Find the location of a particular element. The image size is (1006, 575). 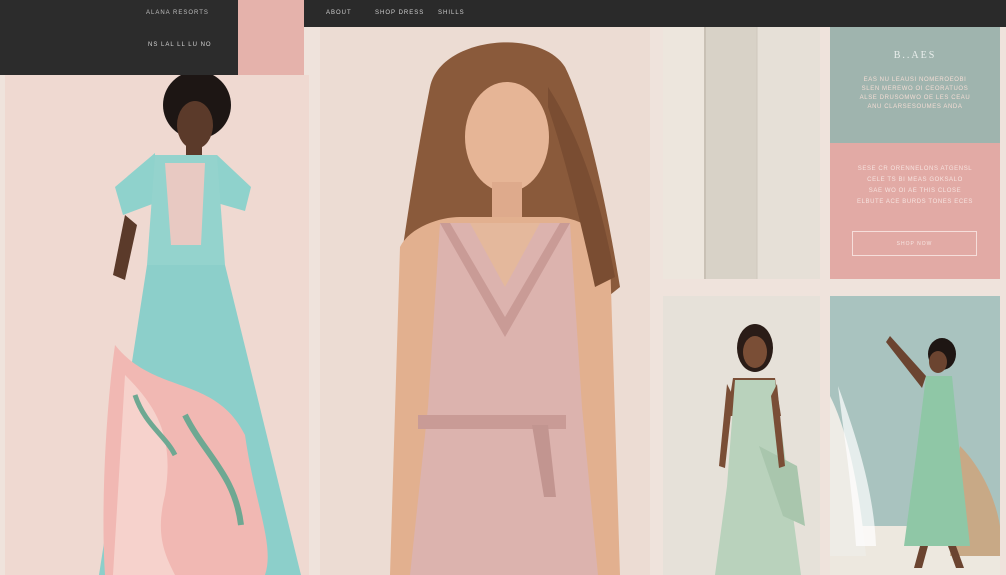

mint-dress-illustration is located at coordinates (915, 435).